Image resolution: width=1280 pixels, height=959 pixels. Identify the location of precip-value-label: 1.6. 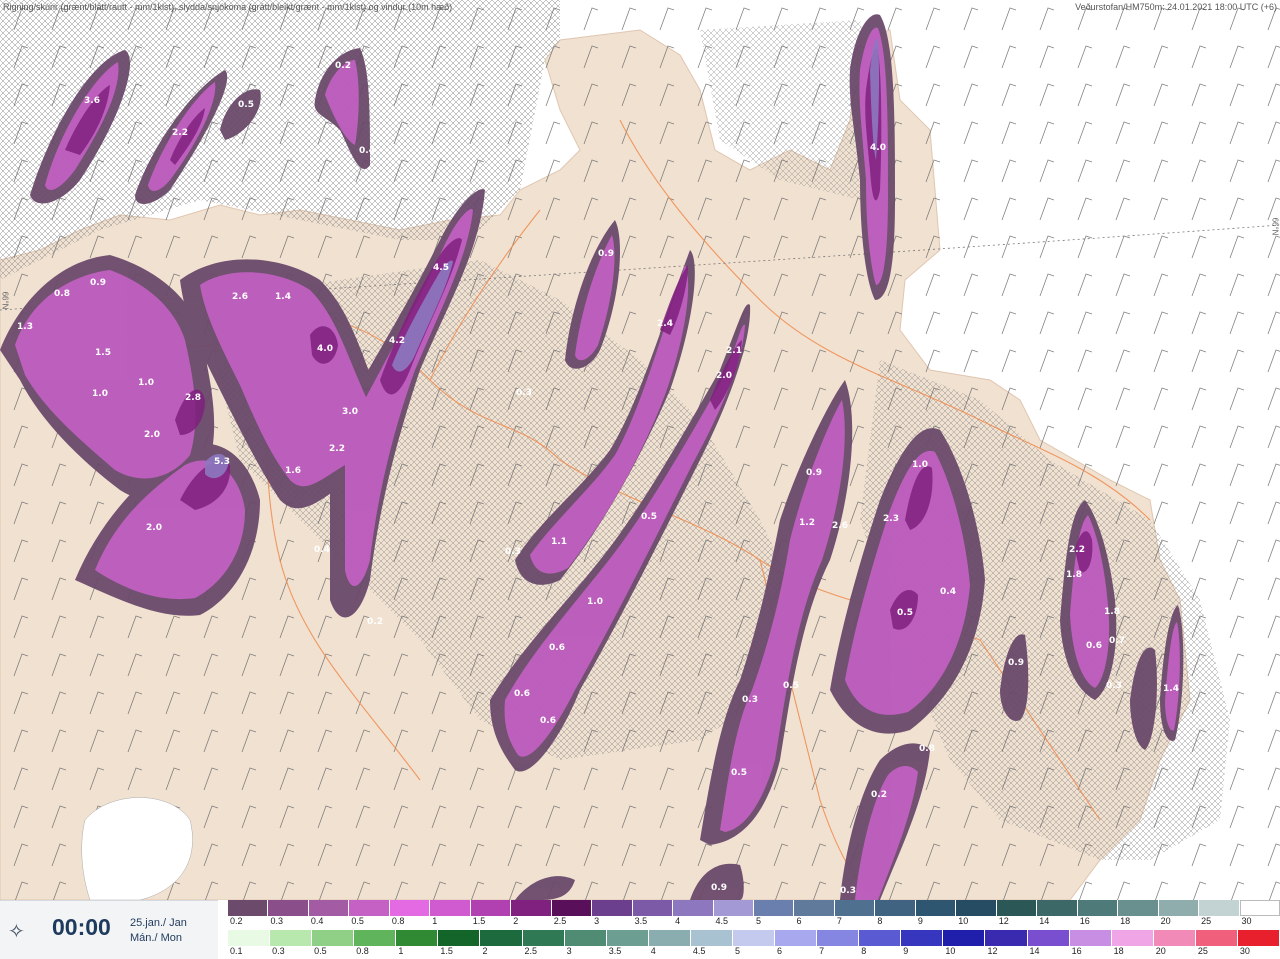
(293, 471).